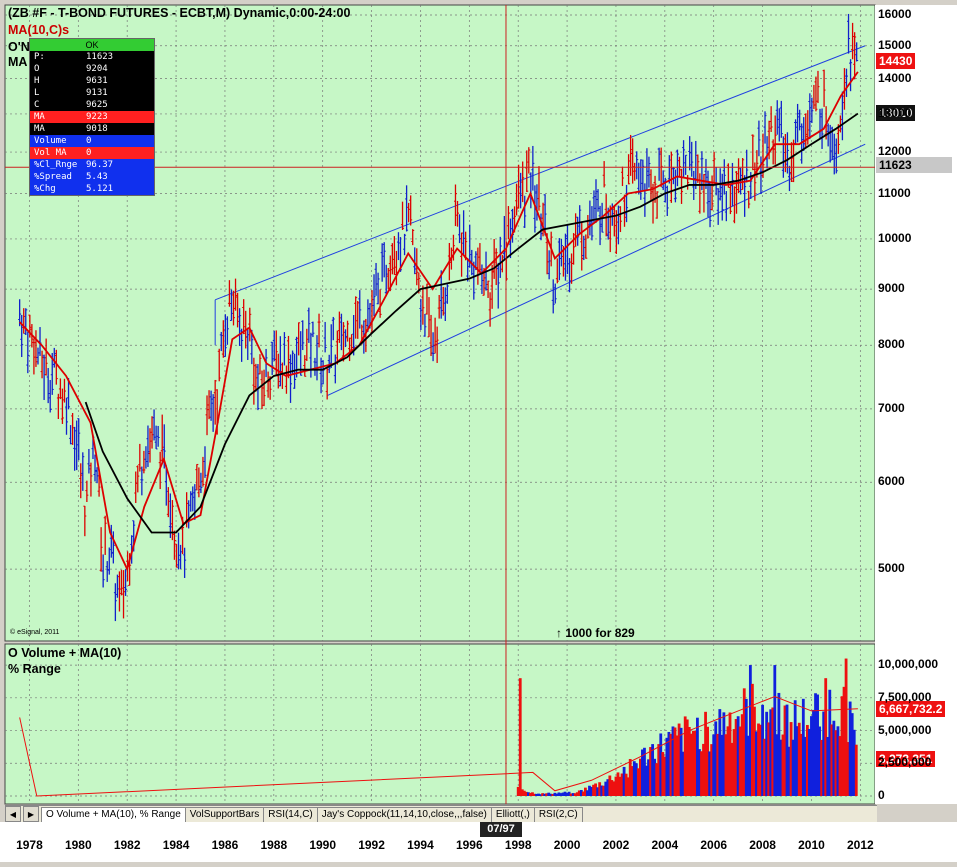  I want to click on x-tick-label: 1986, so click(225, 845).